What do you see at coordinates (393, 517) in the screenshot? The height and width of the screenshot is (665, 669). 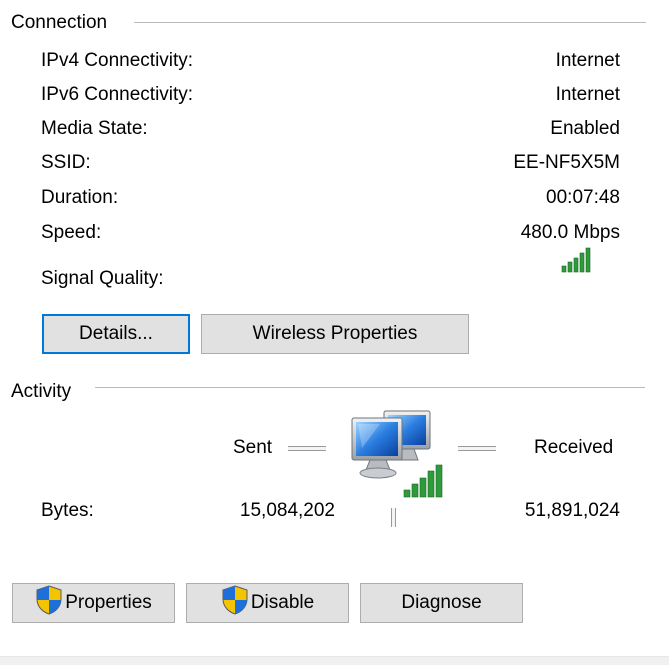 I see `activity-divider` at bounding box center [393, 517].